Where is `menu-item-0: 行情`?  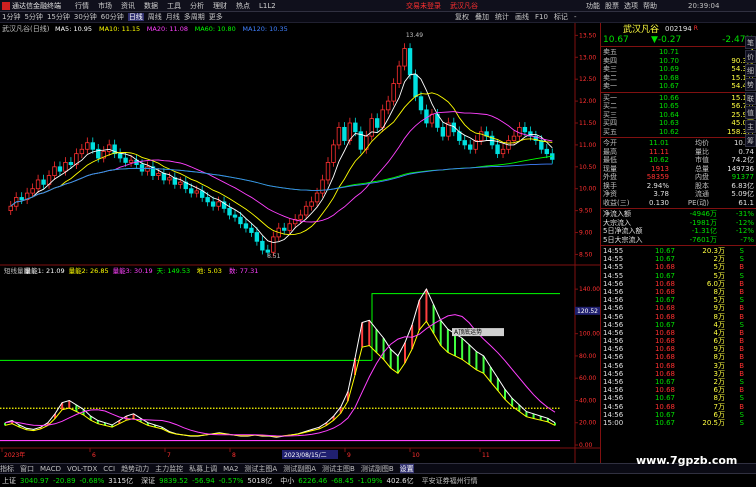
menu-item-0: 行情 is located at coordinates (82, 6).